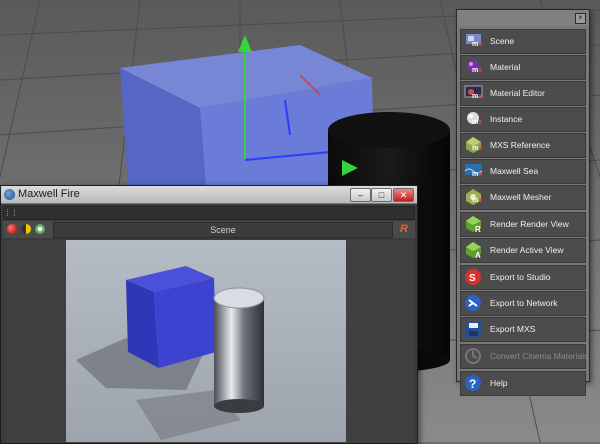 The width and height of the screenshot is (600, 444). Describe the element at coordinates (523, 119) in the screenshot. I see `palette-item-instance: mx Instance` at that location.